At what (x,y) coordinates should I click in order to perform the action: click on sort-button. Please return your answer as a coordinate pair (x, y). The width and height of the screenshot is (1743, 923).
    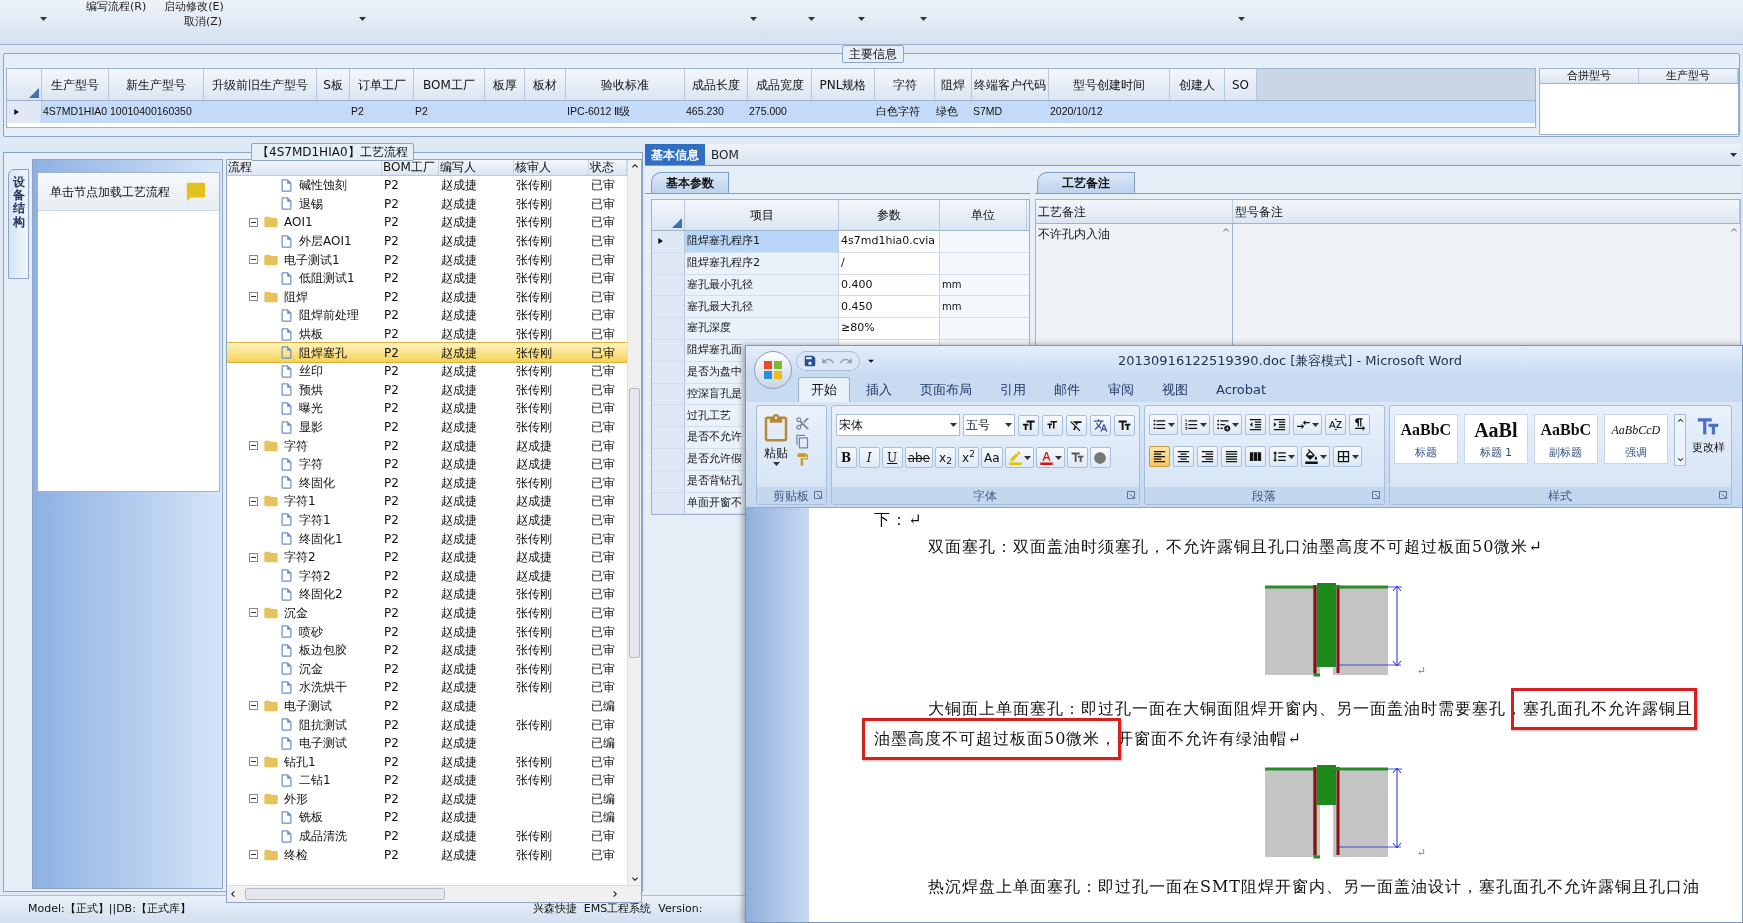
    Looking at the image, I should click on (1335, 424).